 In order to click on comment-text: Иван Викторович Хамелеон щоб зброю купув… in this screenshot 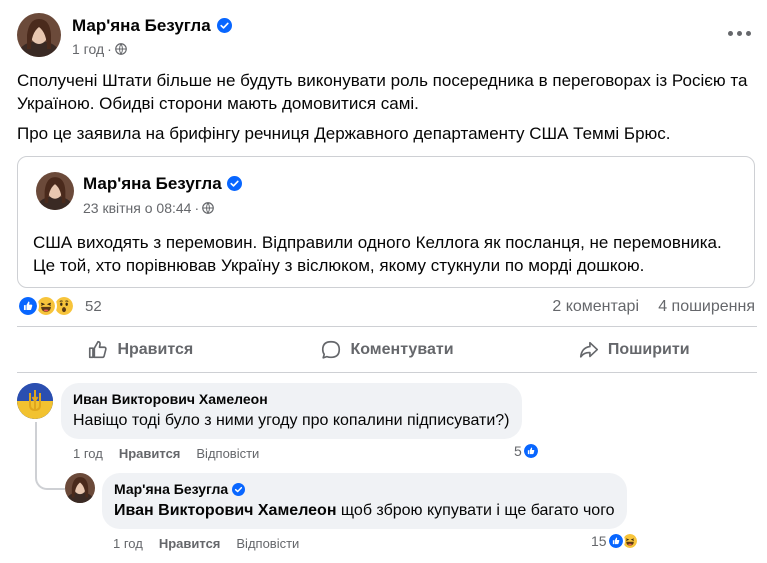, I will do `click(364, 510)`.